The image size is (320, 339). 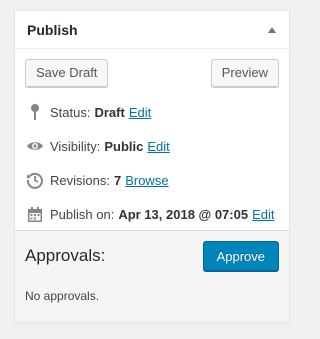 I want to click on publish-on-edit-link: Edit, so click(x=263, y=214).